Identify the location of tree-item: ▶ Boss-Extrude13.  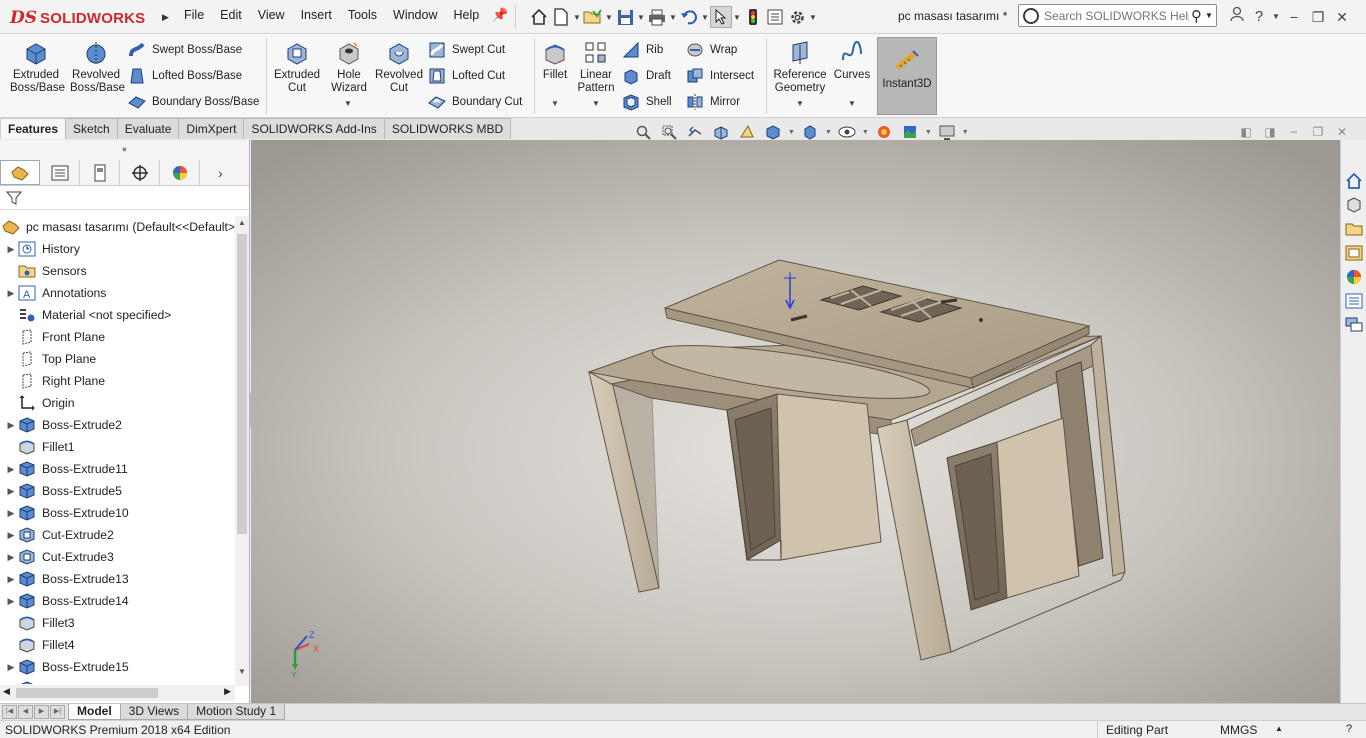
(117, 579).